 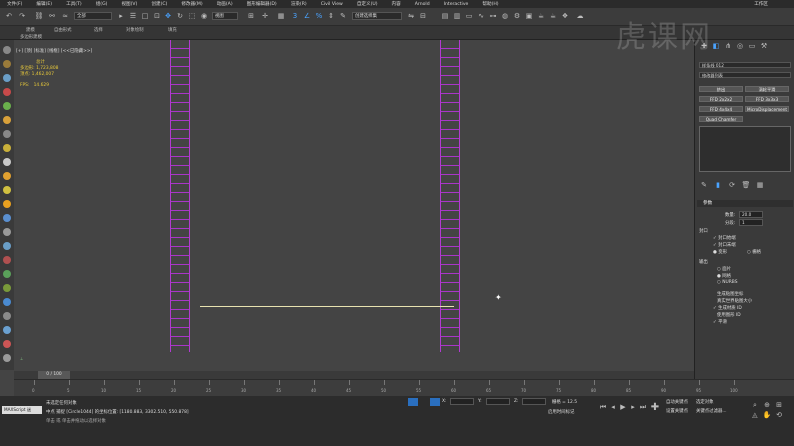 What do you see at coordinates (65, 16) in the screenshot?
I see `bind-space-warp-icon: ≈` at bounding box center [65, 16].